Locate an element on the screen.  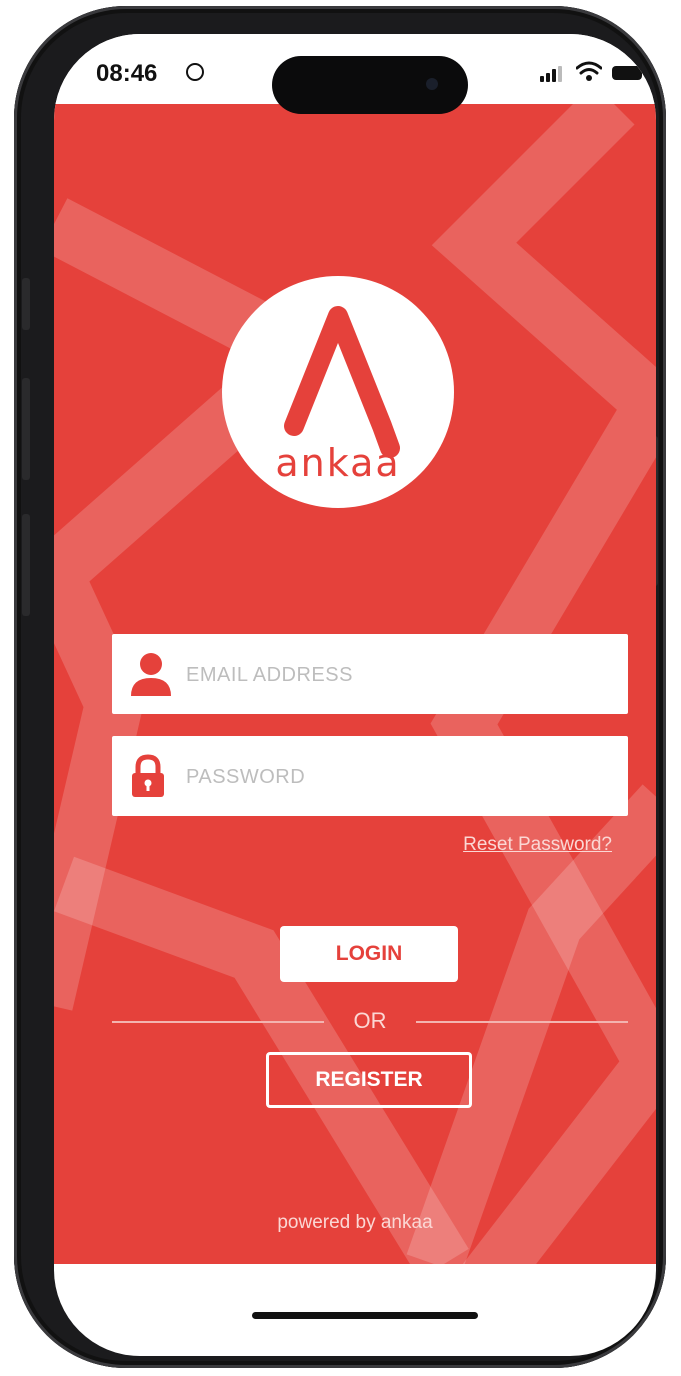
divider-line-right is located at coordinates (522, 1022).